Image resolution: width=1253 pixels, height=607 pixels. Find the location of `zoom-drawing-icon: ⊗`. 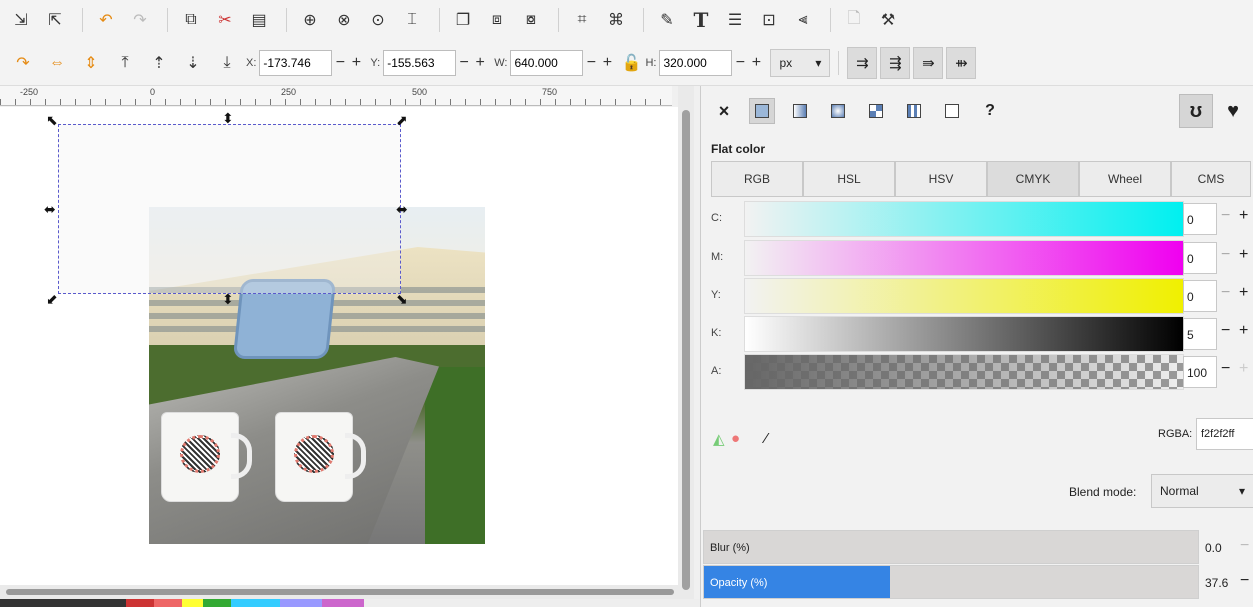

zoom-drawing-icon: ⊗ is located at coordinates (344, 20).